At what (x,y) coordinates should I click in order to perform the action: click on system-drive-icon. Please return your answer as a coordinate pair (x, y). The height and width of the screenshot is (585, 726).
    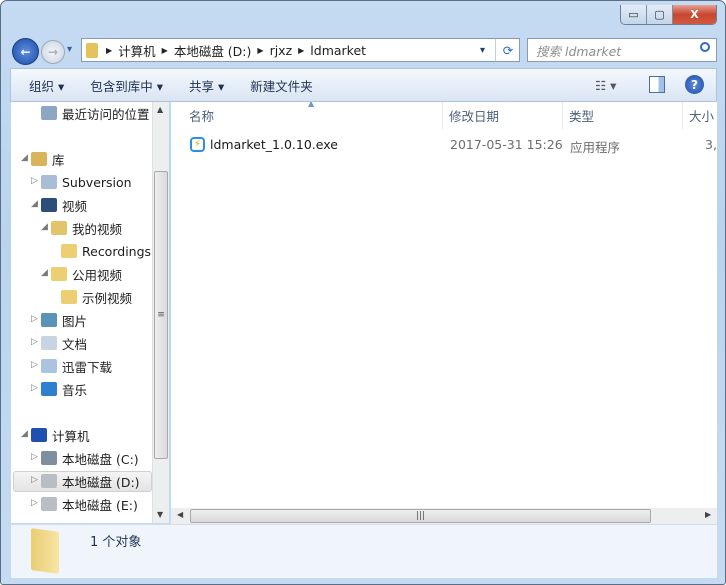
    Looking at the image, I should click on (49, 458).